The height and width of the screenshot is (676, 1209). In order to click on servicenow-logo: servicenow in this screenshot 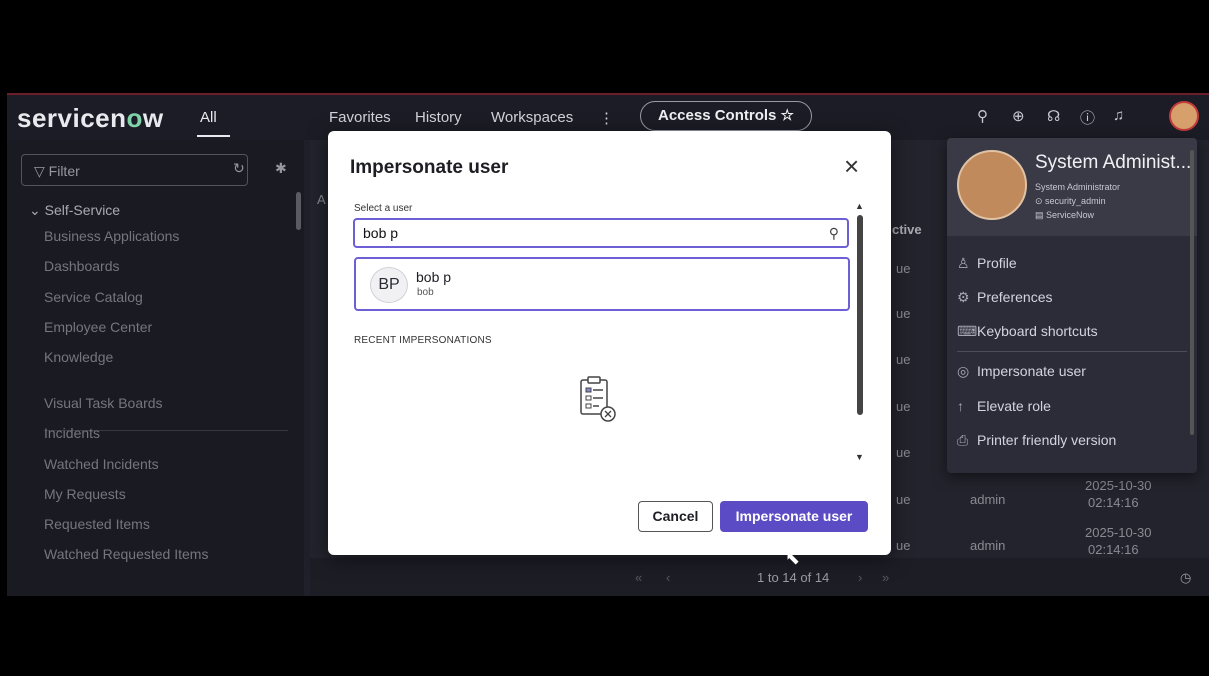, I will do `click(90, 118)`.